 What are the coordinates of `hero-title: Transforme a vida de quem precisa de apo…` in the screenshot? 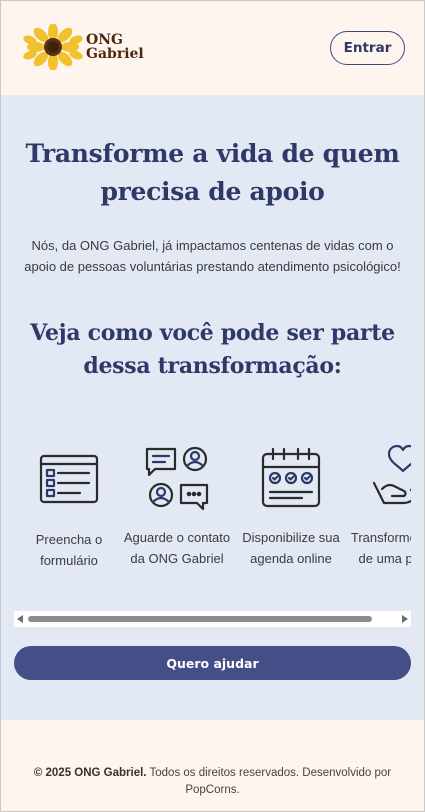 It's located at (212, 172).